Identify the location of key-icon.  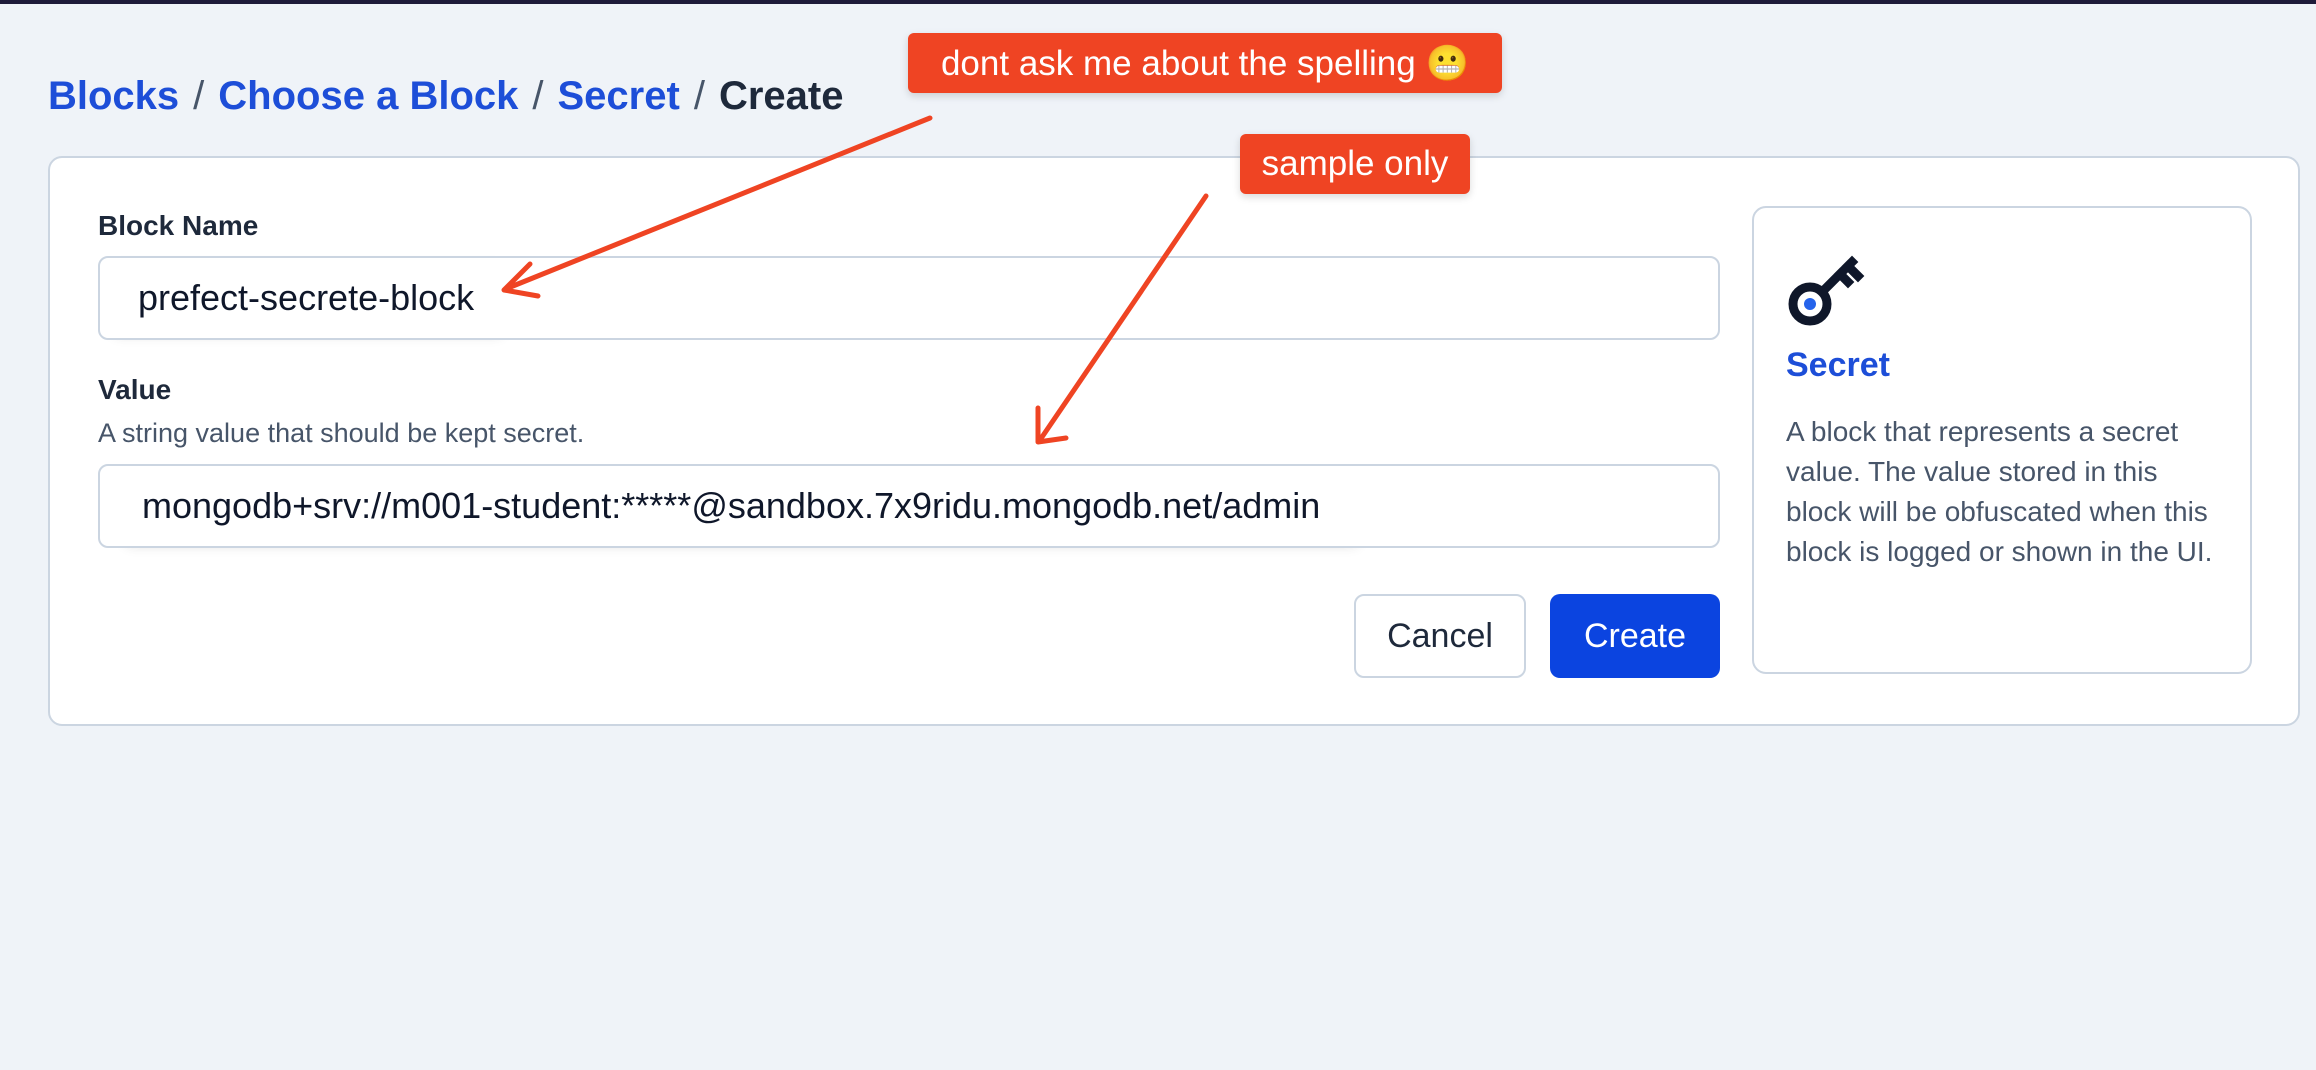
(1826, 290).